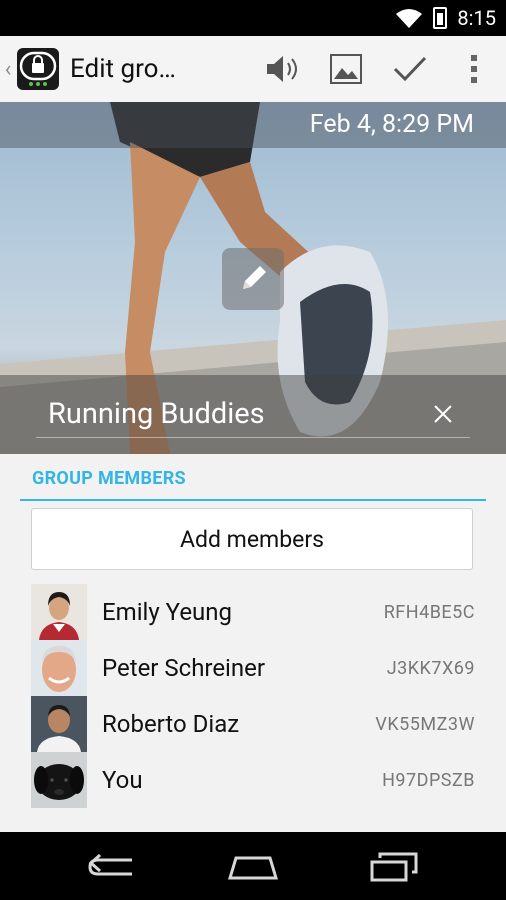  I want to click on add-members-button: Add members, so click(252, 539).